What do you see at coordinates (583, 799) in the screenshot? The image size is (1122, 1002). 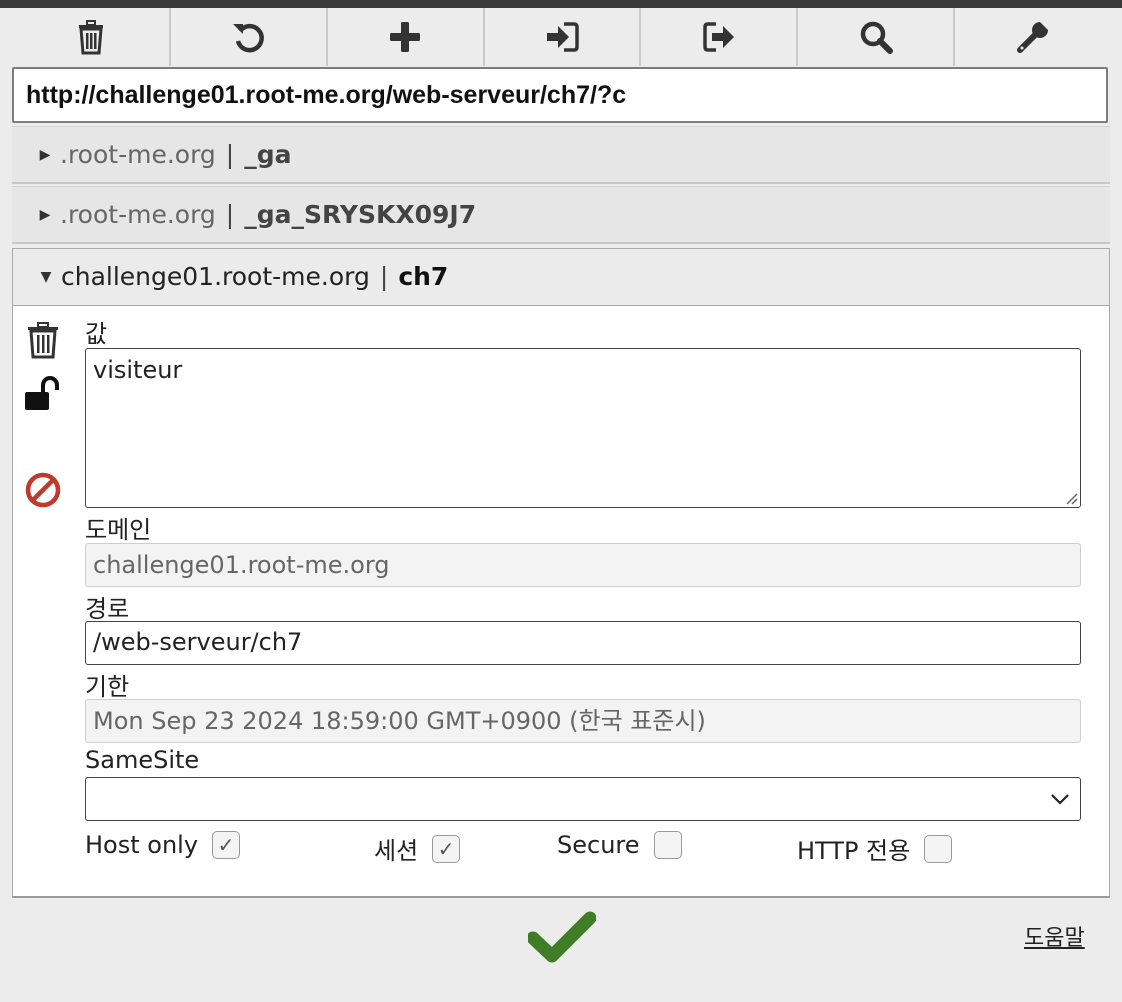 I see `samesite-select` at bounding box center [583, 799].